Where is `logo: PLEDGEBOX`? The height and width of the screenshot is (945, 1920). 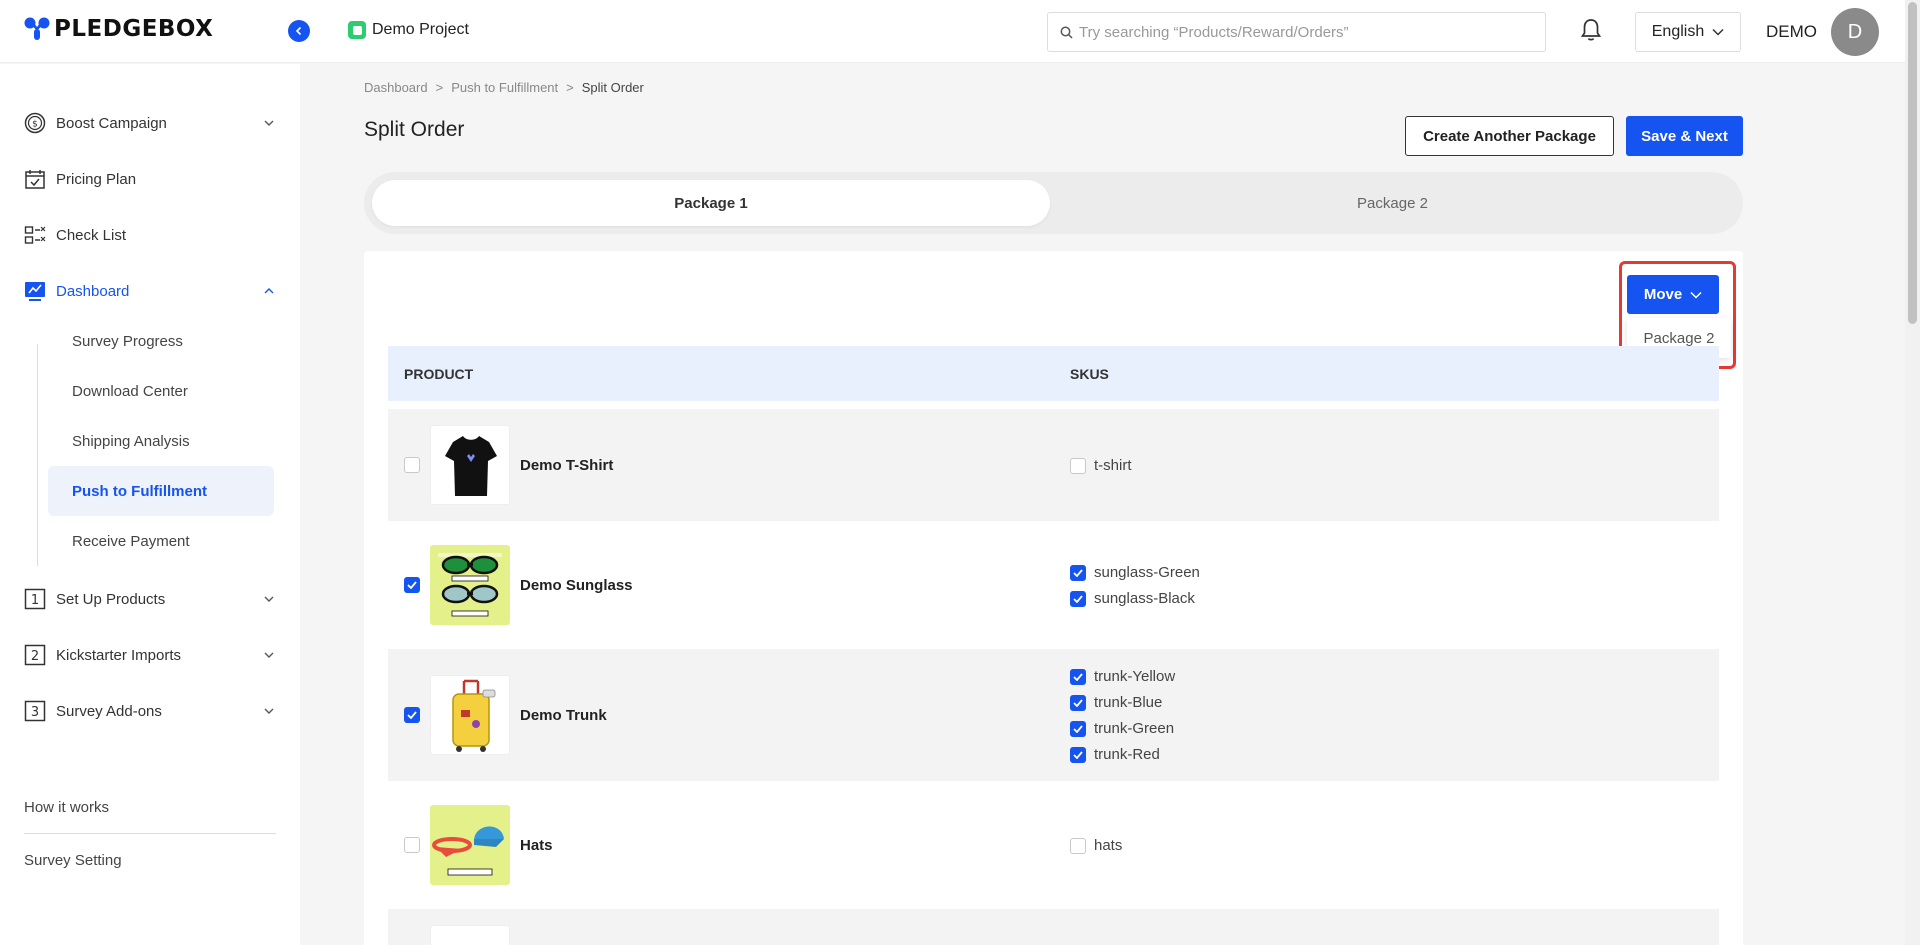 logo: PLEDGEBOX is located at coordinates (118, 29).